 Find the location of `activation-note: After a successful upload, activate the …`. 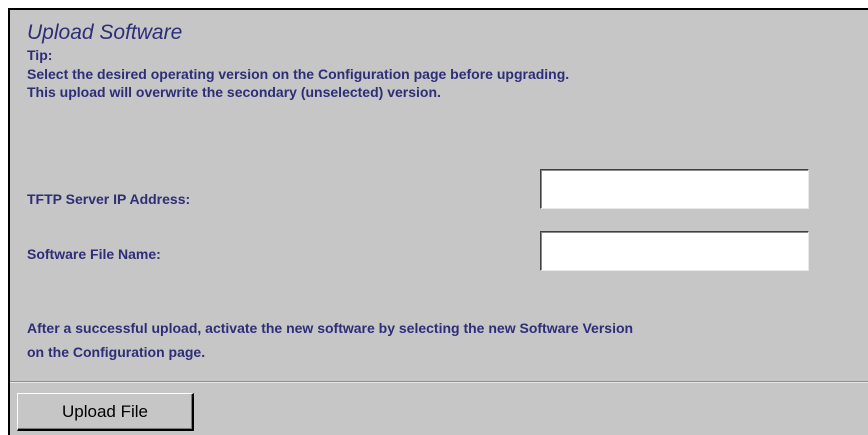

activation-note: After a successful upload, activate the … is located at coordinates (330, 340).